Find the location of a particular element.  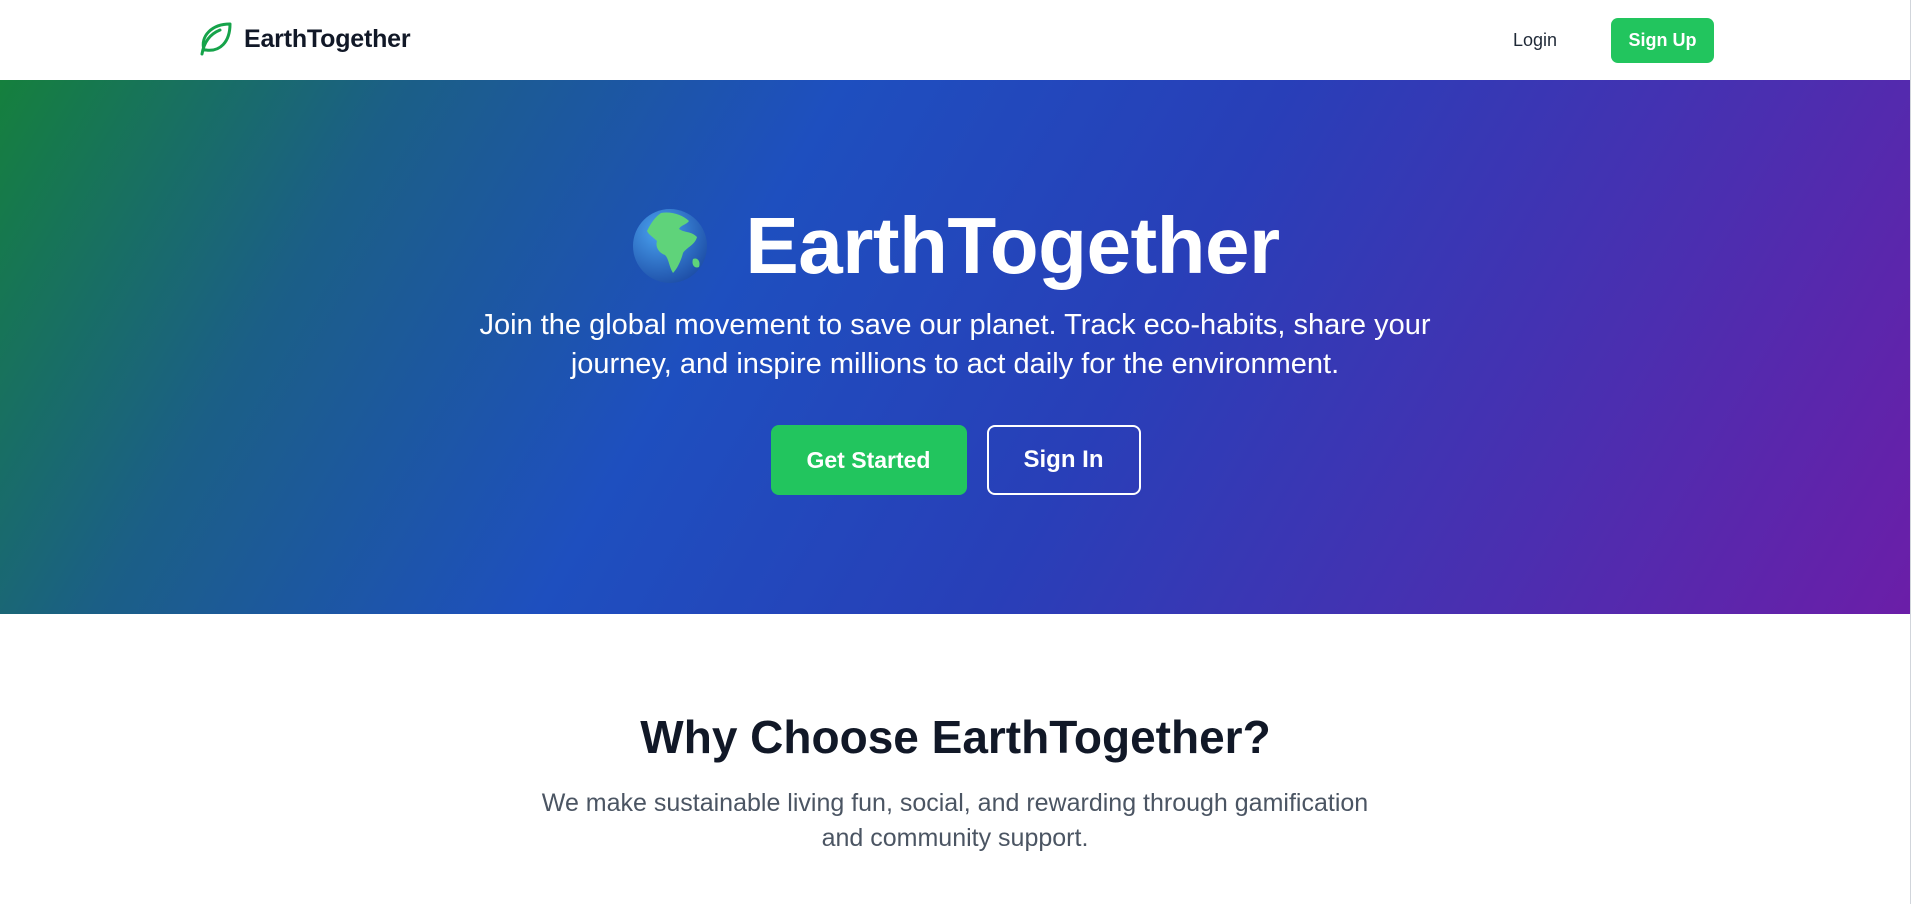

brand-logo: EarthTogether is located at coordinates (303, 39).